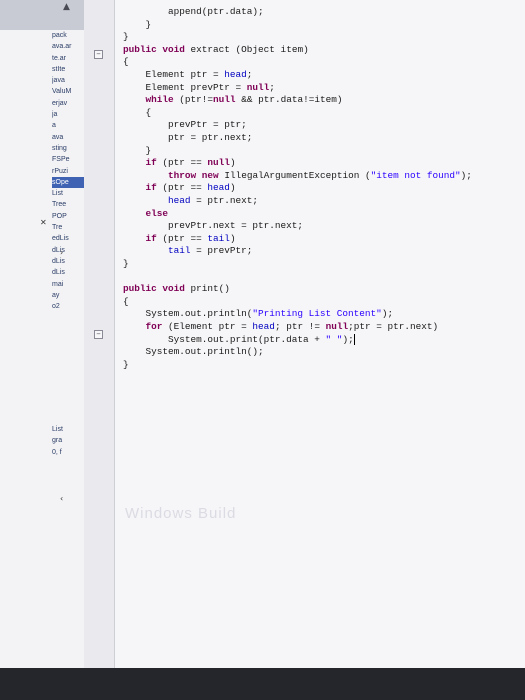 This screenshot has height=700, width=525. I want to click on sidebar-item: FSPe, so click(68, 159).